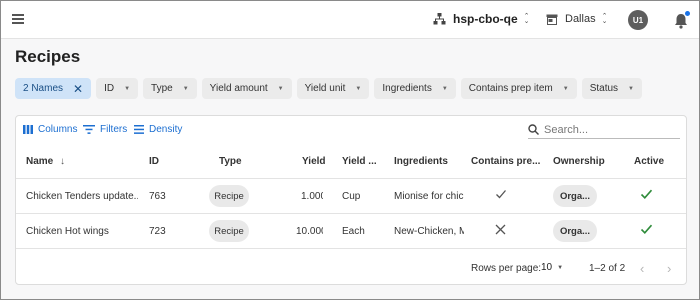  Describe the element at coordinates (309, 231) in the screenshot. I see `cell-yield: 10.000` at that location.